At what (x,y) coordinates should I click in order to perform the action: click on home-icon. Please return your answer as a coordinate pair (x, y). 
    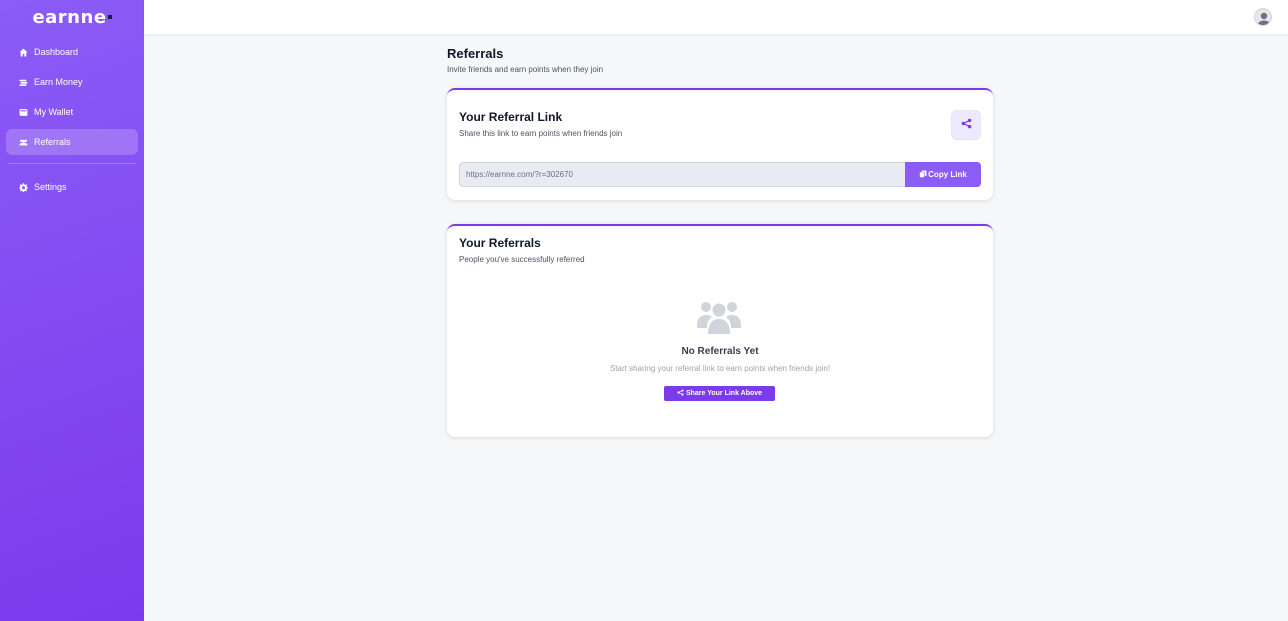
    Looking at the image, I should click on (23, 52).